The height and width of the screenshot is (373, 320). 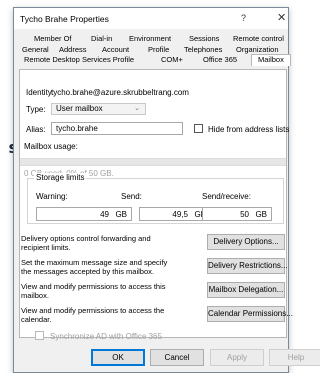 I want to click on send-receive-quota-unit: GB, so click(x=261, y=214).